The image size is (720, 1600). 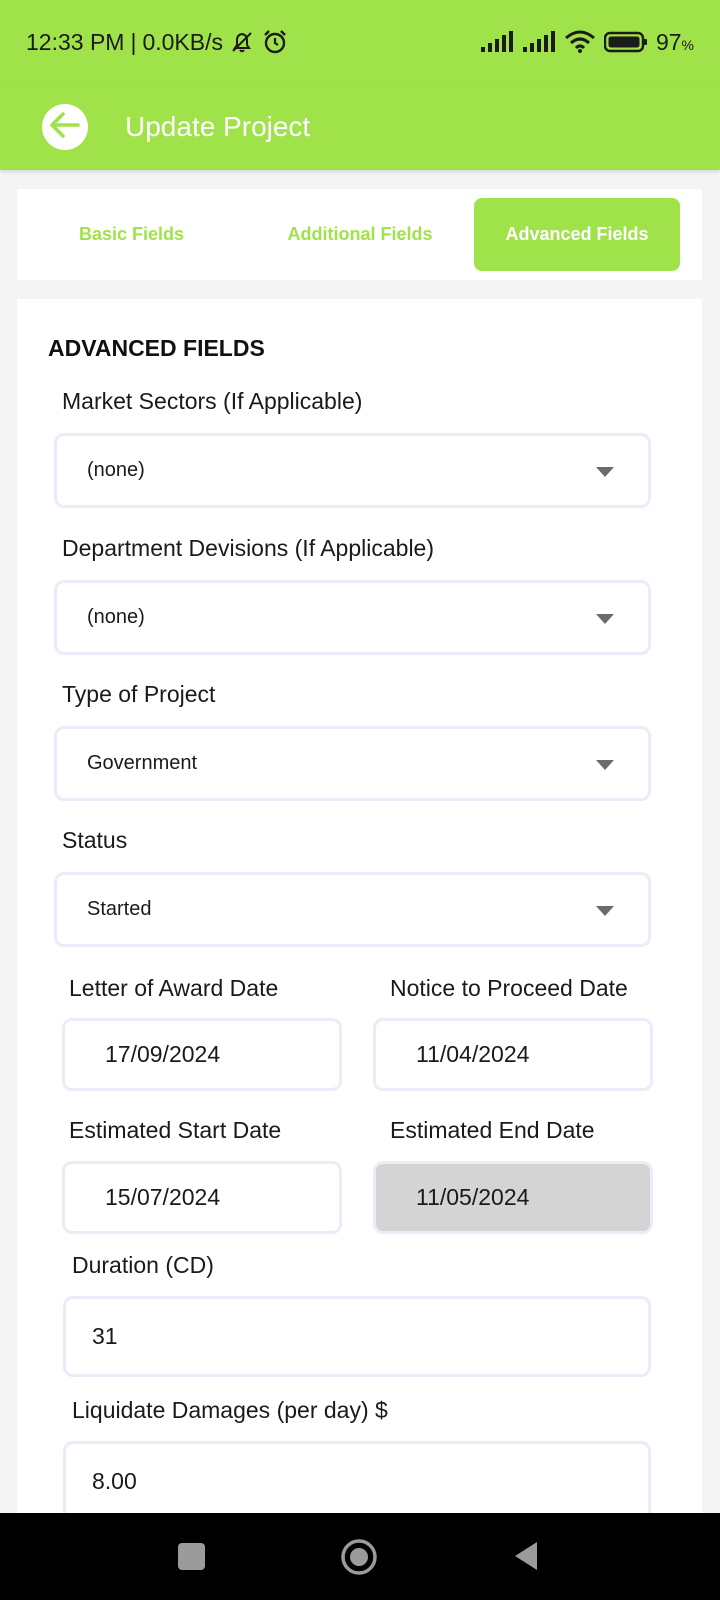 I want to click on tab-basic-fields: Basic Fields, so click(x=131, y=234).